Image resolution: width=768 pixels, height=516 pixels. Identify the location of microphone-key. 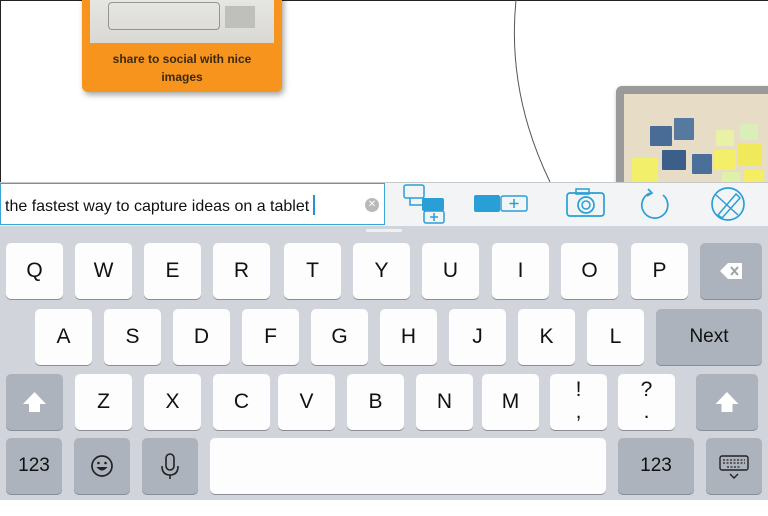
(170, 466).